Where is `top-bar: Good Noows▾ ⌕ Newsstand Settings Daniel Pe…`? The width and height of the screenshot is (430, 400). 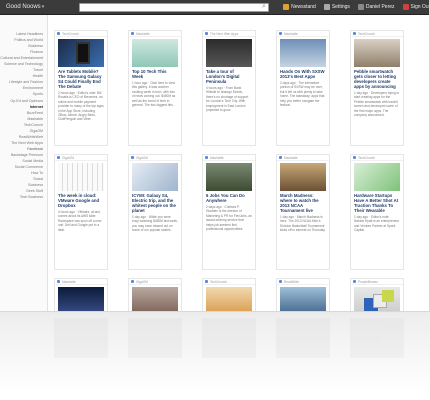 top-bar: Good Noows▾ ⌕ Newsstand Settings Daniel Pe… is located at coordinates (214, 7).